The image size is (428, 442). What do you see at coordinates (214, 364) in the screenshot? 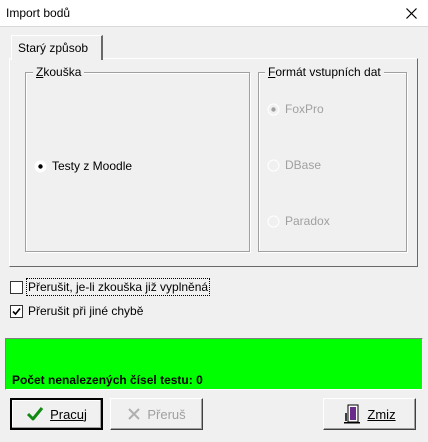
I see `status-panel: Počet nenalezených čísel testu: 0` at bounding box center [214, 364].